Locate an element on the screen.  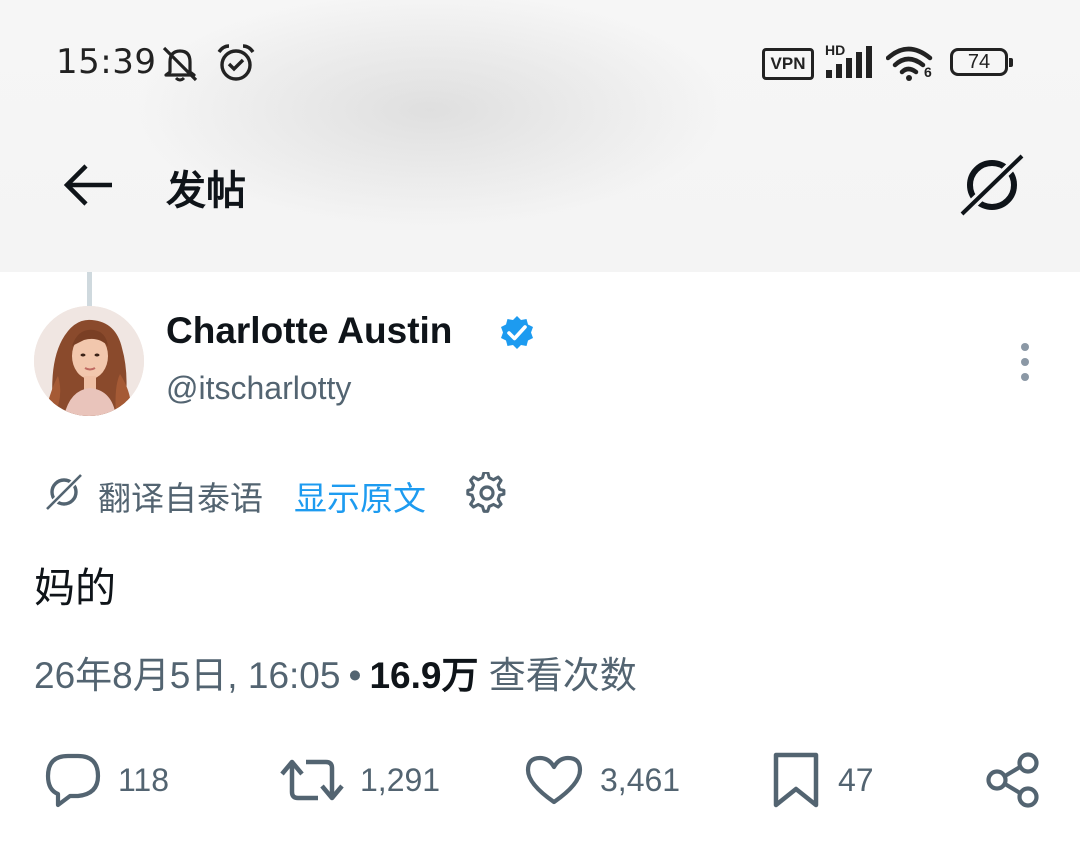
author-handle: @itscharlotty is located at coordinates (258, 388).